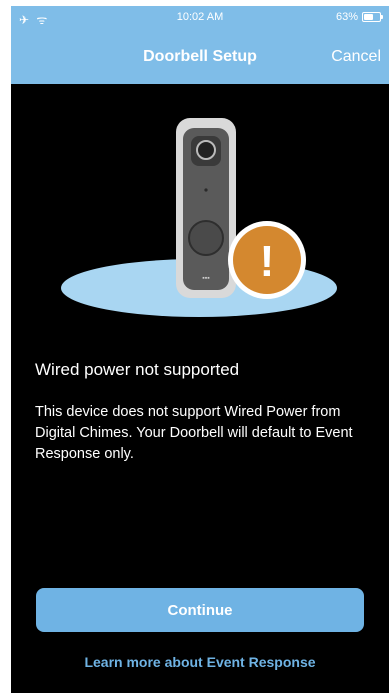 The width and height of the screenshot is (392, 693). What do you see at coordinates (206, 238) in the screenshot?
I see `doorbell-button-icon` at bounding box center [206, 238].